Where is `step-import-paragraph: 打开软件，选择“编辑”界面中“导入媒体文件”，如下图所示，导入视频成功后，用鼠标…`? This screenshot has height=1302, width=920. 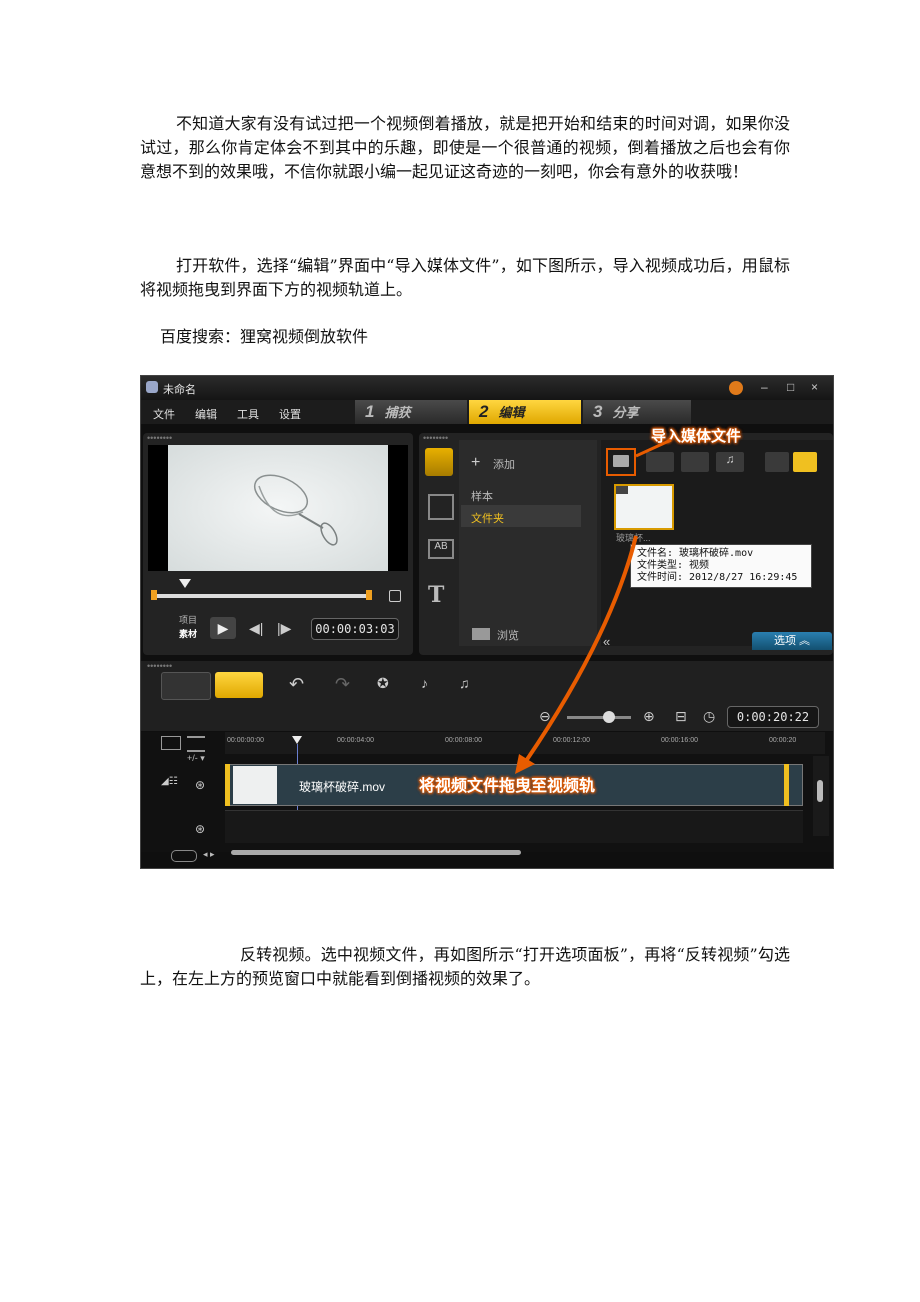 step-import-paragraph: 打开软件，选择“编辑”界面中“导入媒体文件”，如下图所示，导入视频成功后，用鼠标… is located at coordinates (465, 277).